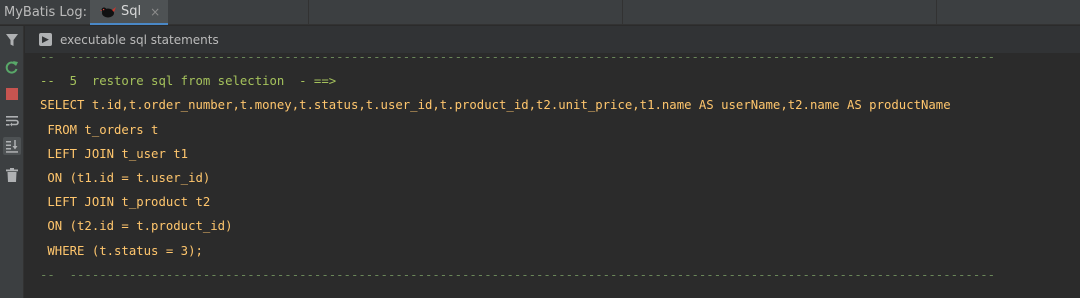 The height and width of the screenshot is (298, 1080). I want to click on filter-icon, so click(12, 40).